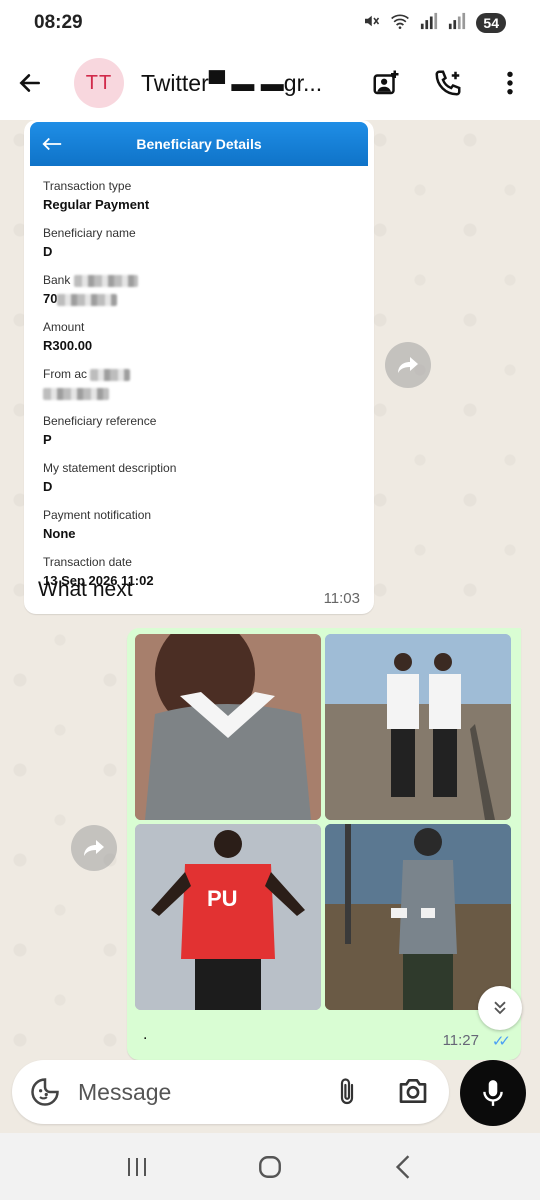  What do you see at coordinates (52, 144) in the screenshot?
I see `receipt-back-arrow-icon` at bounding box center [52, 144].